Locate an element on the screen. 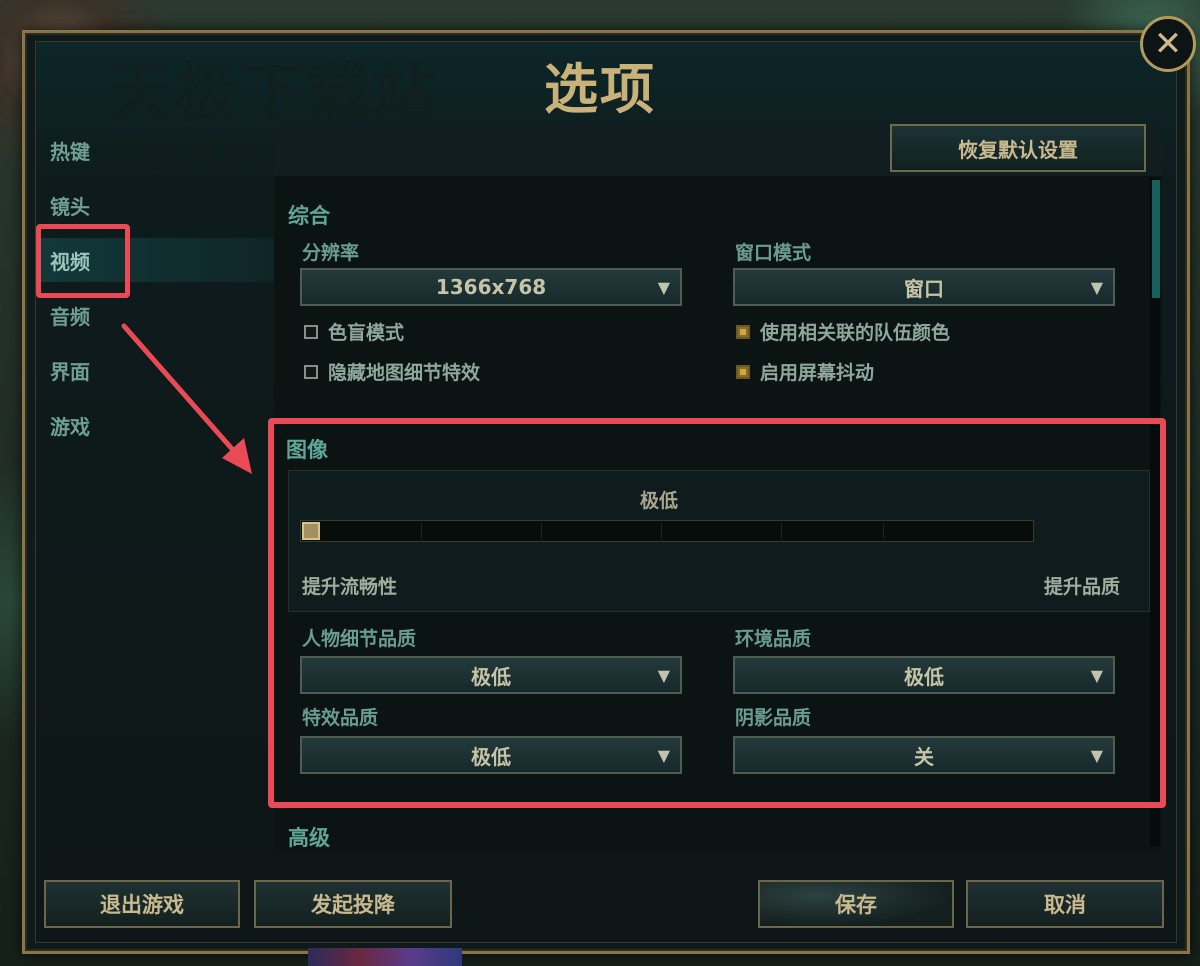 The image size is (1200, 966). hud-icons-strip is located at coordinates (385, 957).